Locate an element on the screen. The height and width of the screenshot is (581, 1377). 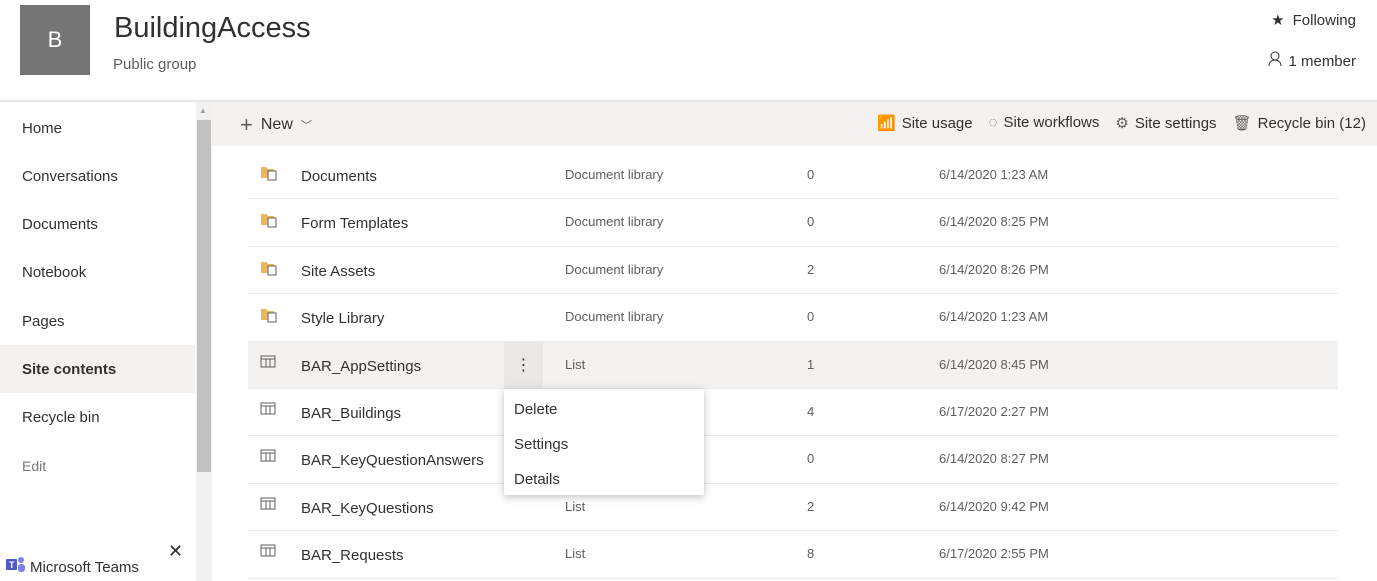
item-name: Documents is located at coordinates (339, 176).